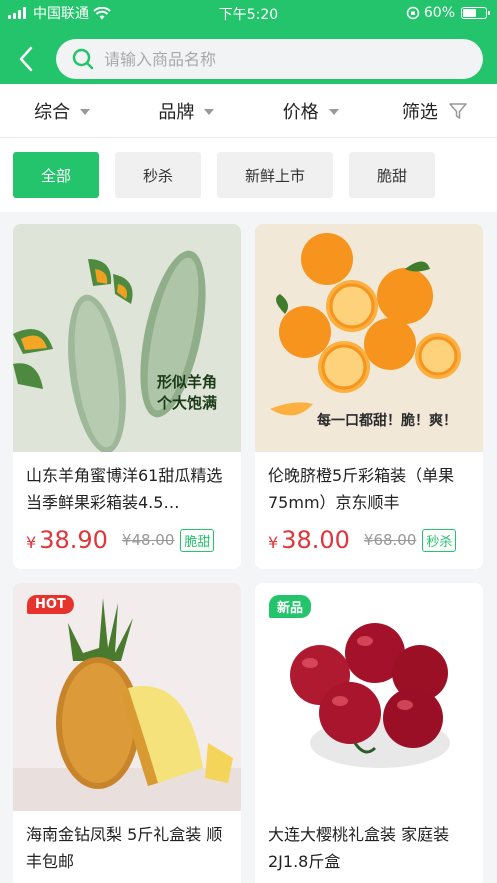 The height and width of the screenshot is (883, 497). What do you see at coordinates (254, 59) in the screenshot?
I see `search-input` at bounding box center [254, 59].